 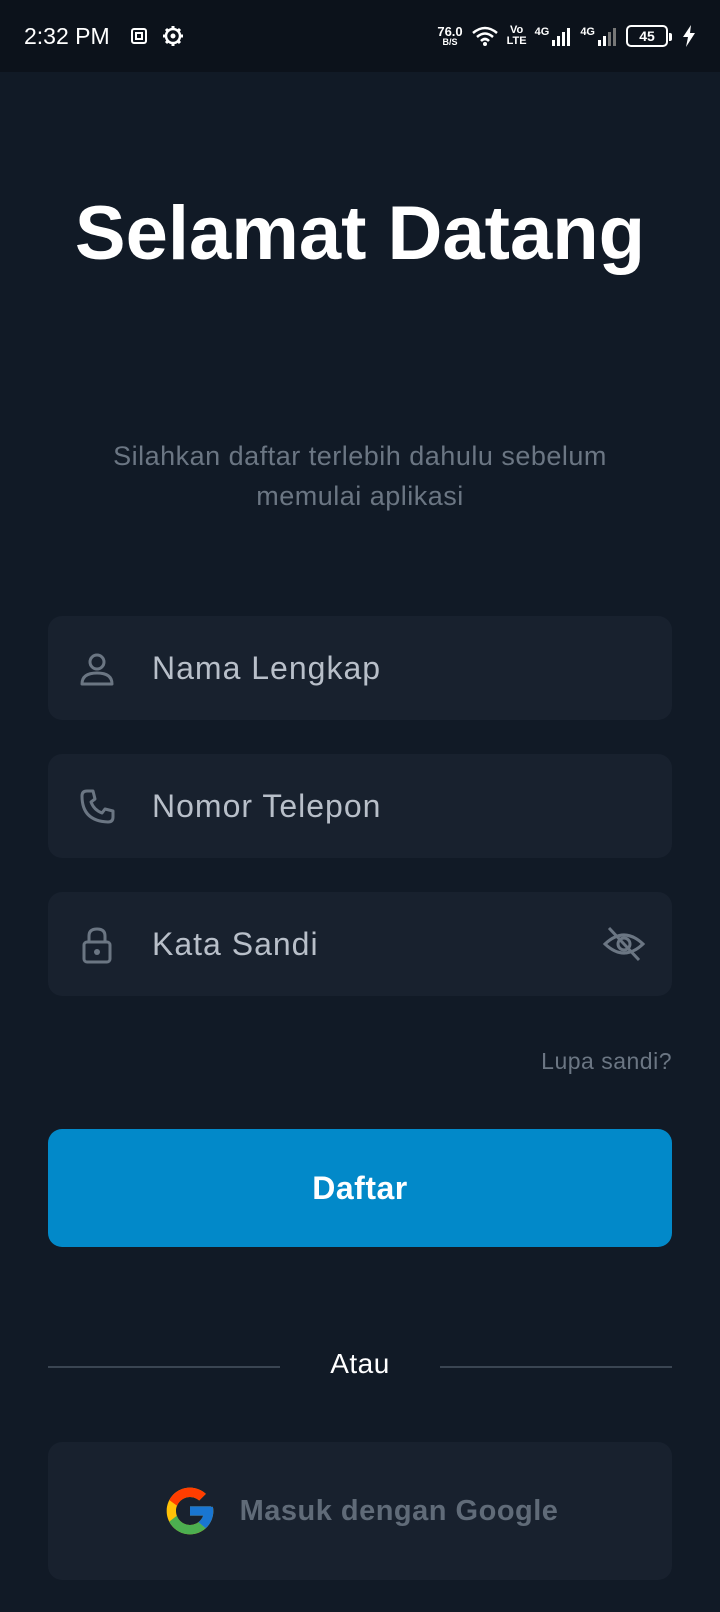 What do you see at coordinates (139, 36) in the screenshot?
I see `screen-cast-icon` at bounding box center [139, 36].